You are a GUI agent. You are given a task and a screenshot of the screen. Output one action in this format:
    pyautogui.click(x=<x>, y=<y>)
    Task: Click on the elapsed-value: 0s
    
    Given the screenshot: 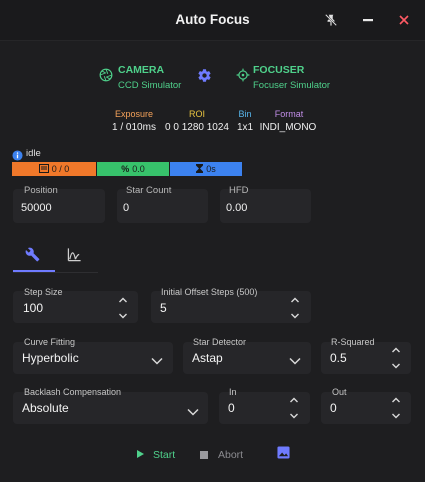 What is the action you would take?
    pyautogui.click(x=211, y=169)
    